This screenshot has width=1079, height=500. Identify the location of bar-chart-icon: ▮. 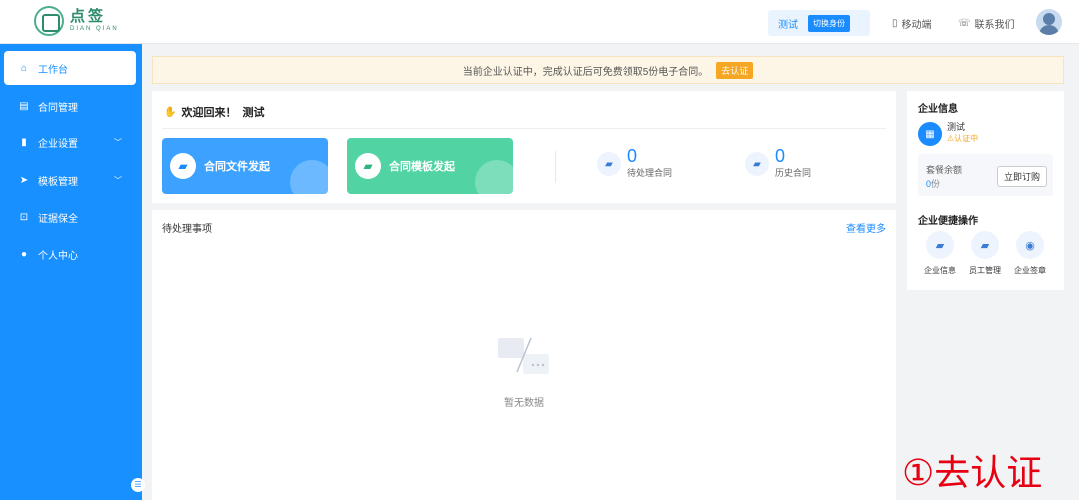
(24, 142).